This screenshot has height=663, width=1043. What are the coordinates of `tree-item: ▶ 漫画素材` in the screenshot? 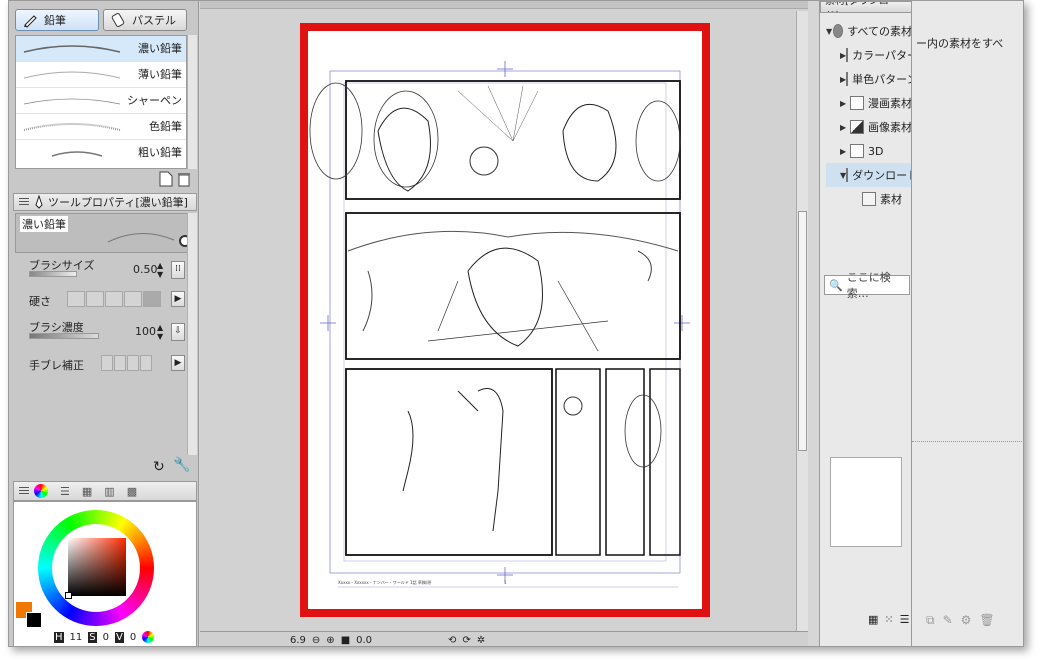 It's located at (869, 103).